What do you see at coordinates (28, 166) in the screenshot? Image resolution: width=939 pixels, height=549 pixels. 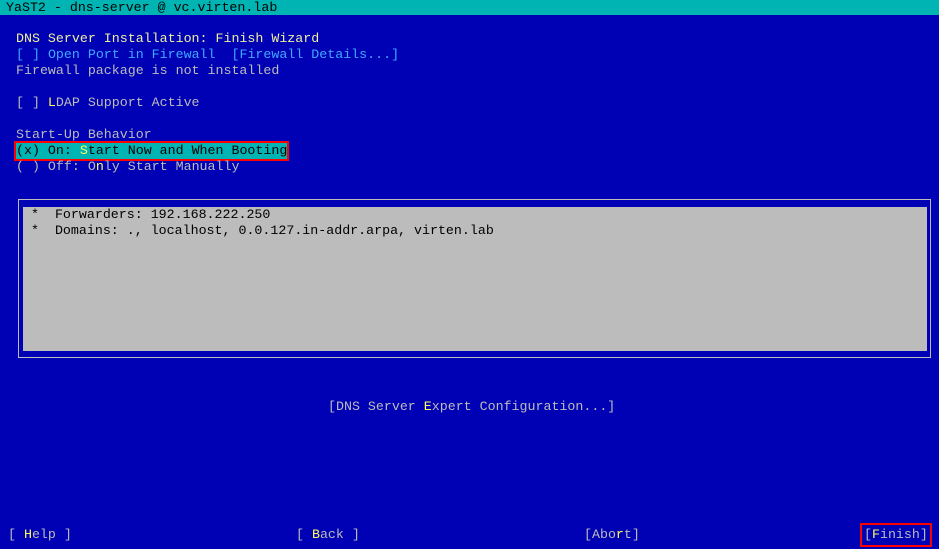 I see `radio-indicator: ( )` at bounding box center [28, 166].